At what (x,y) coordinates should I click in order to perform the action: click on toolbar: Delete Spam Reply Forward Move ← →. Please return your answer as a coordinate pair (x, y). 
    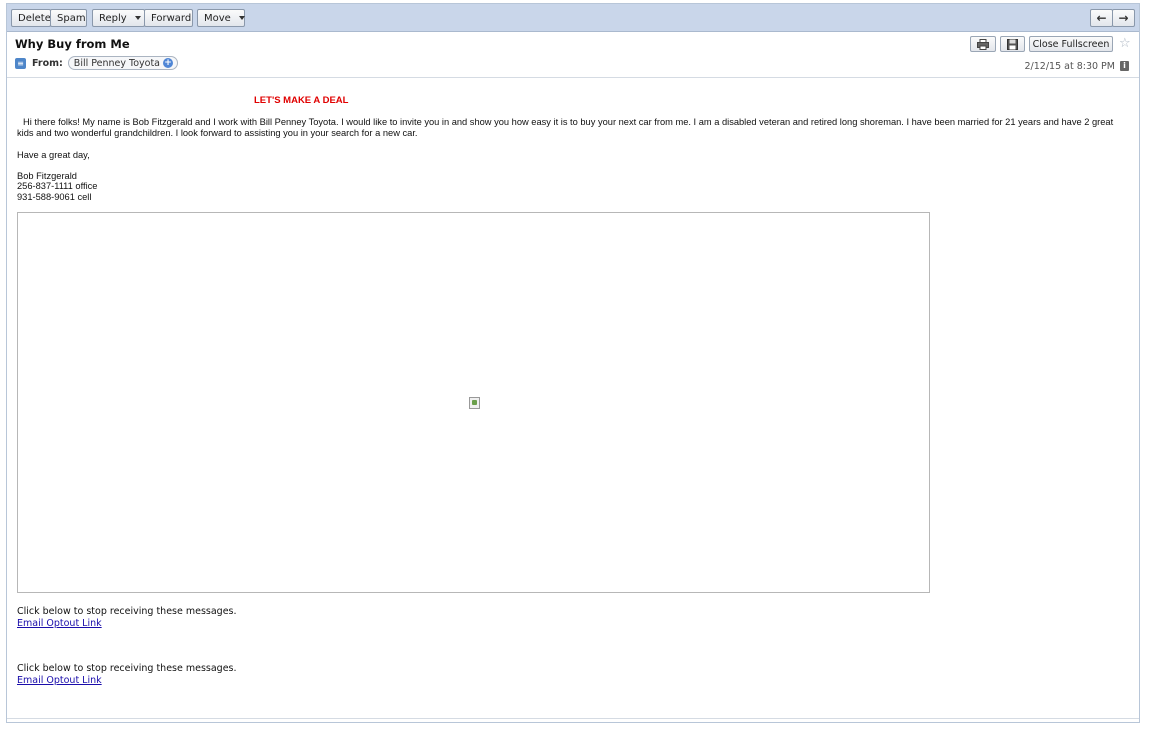
    Looking at the image, I should click on (573, 18).